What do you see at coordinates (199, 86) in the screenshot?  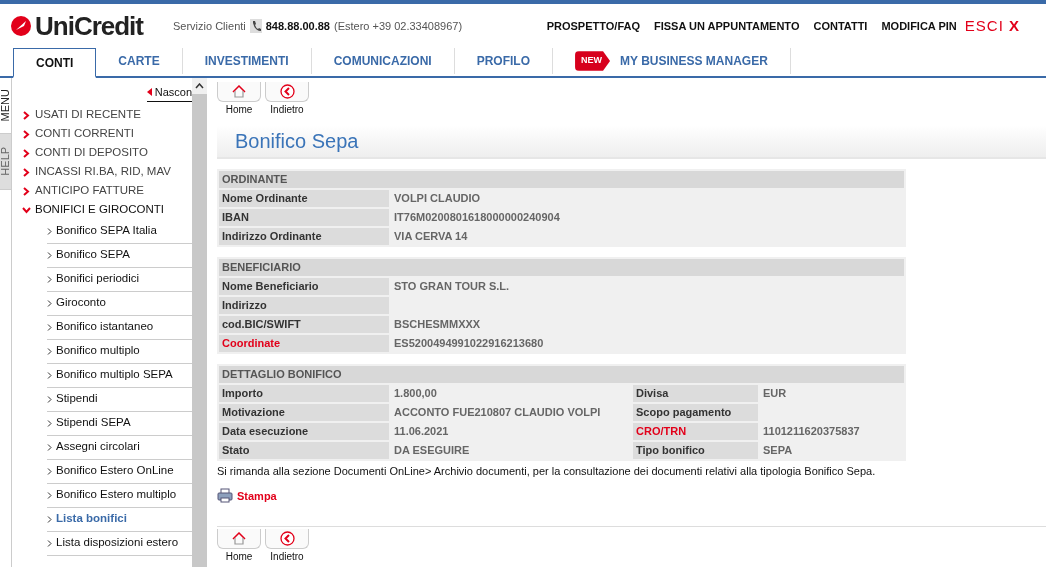 I see `scroll-up-icon` at bounding box center [199, 86].